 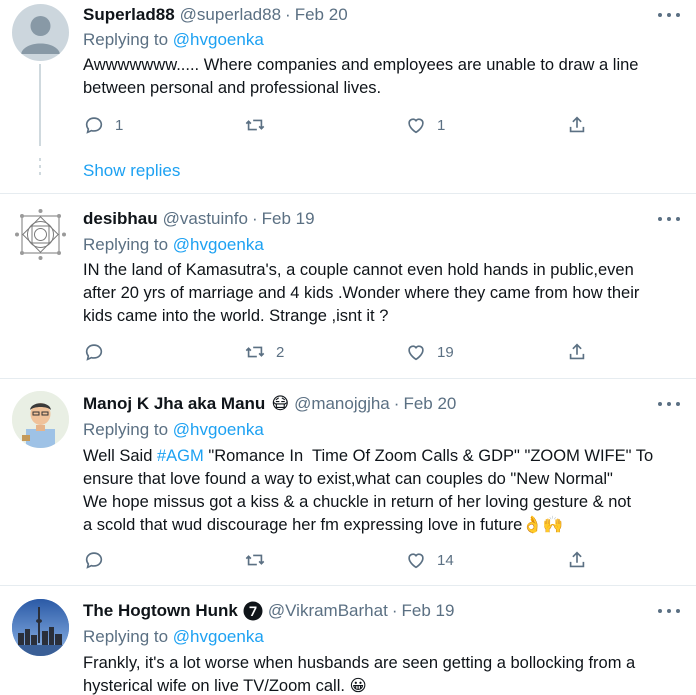 I want to click on retweet-count: 2, so click(x=280, y=352).